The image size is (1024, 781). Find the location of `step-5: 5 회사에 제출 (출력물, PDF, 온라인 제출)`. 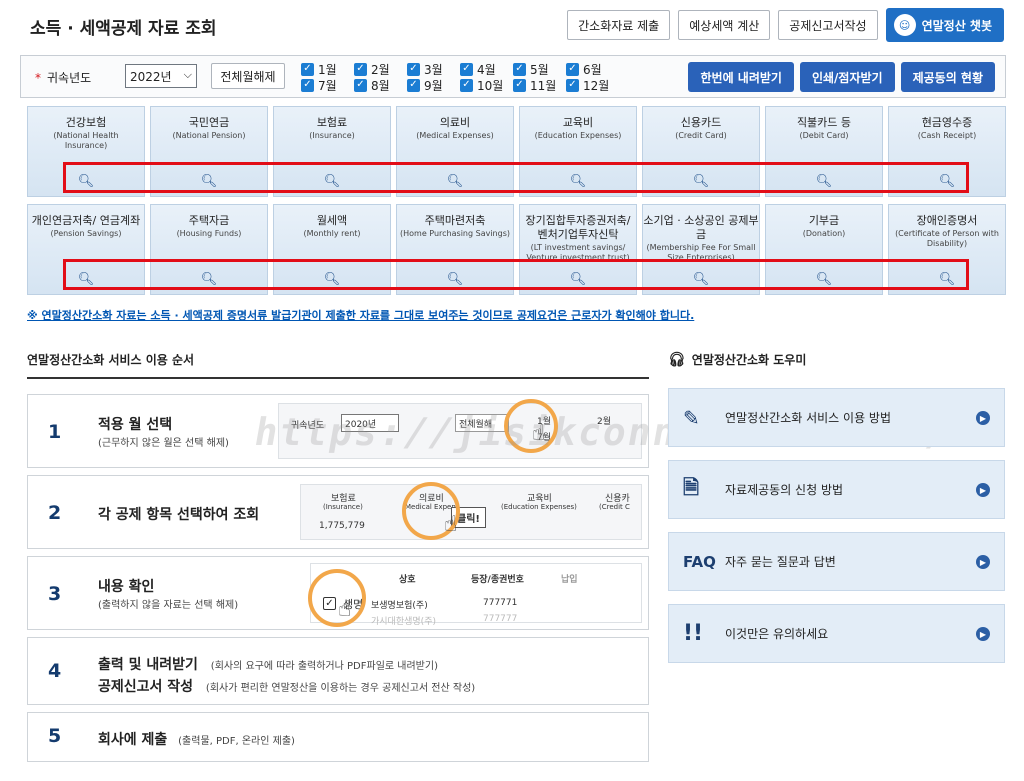

step-5: 5 회사에 제출 (출력물, PDF, 온라인 제출) is located at coordinates (338, 737).